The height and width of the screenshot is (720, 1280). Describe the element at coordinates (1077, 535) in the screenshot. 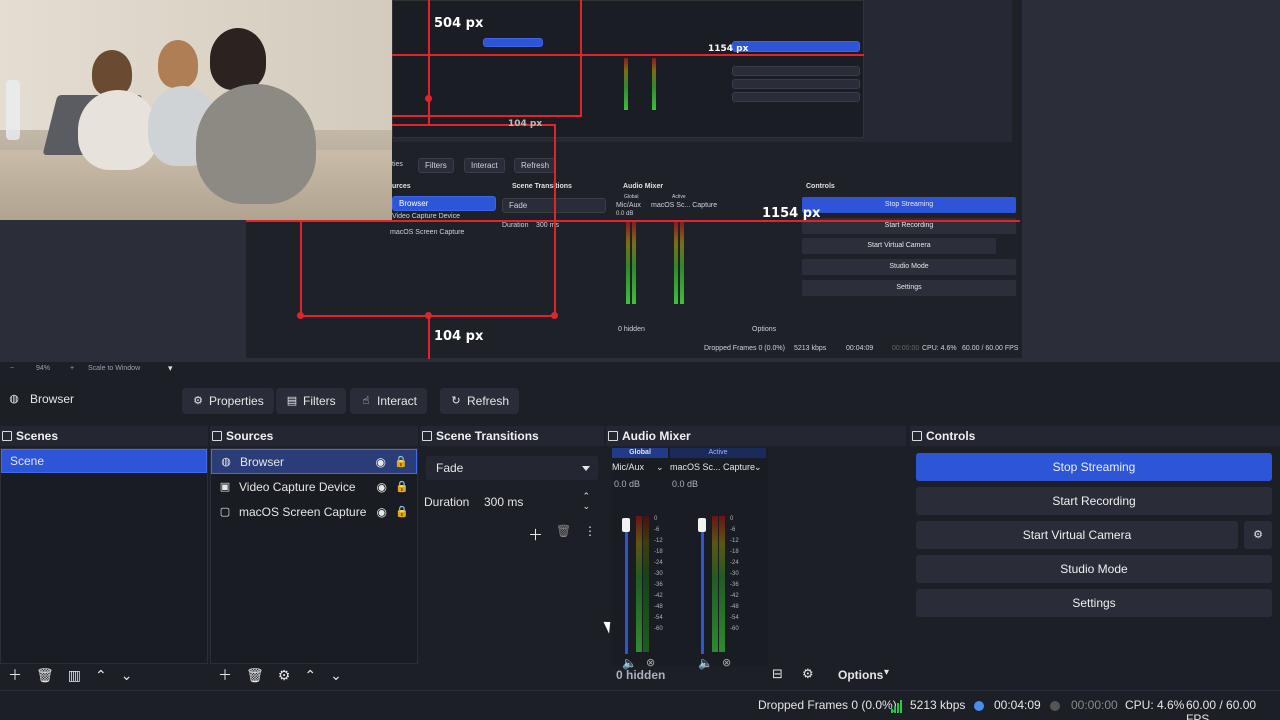

I see `start-virtual-camera-button: Start Virtual Camera` at that location.